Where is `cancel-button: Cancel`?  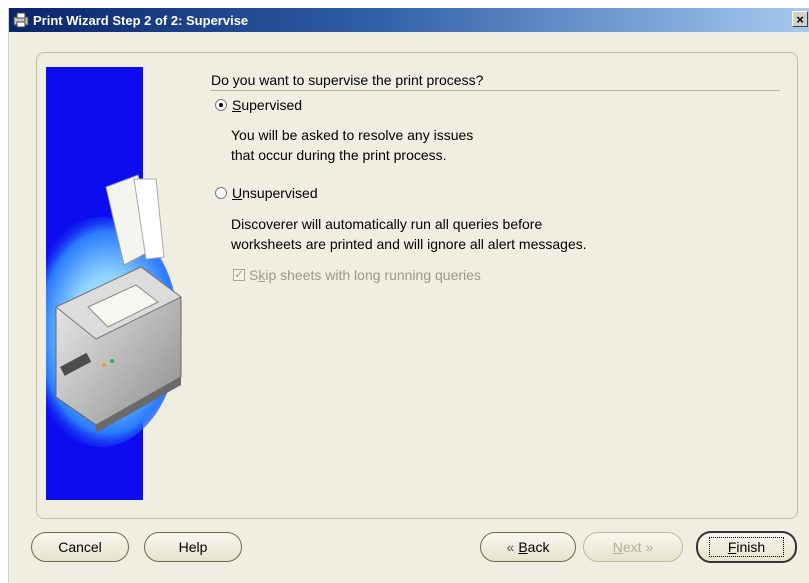 cancel-button: Cancel is located at coordinates (80, 547).